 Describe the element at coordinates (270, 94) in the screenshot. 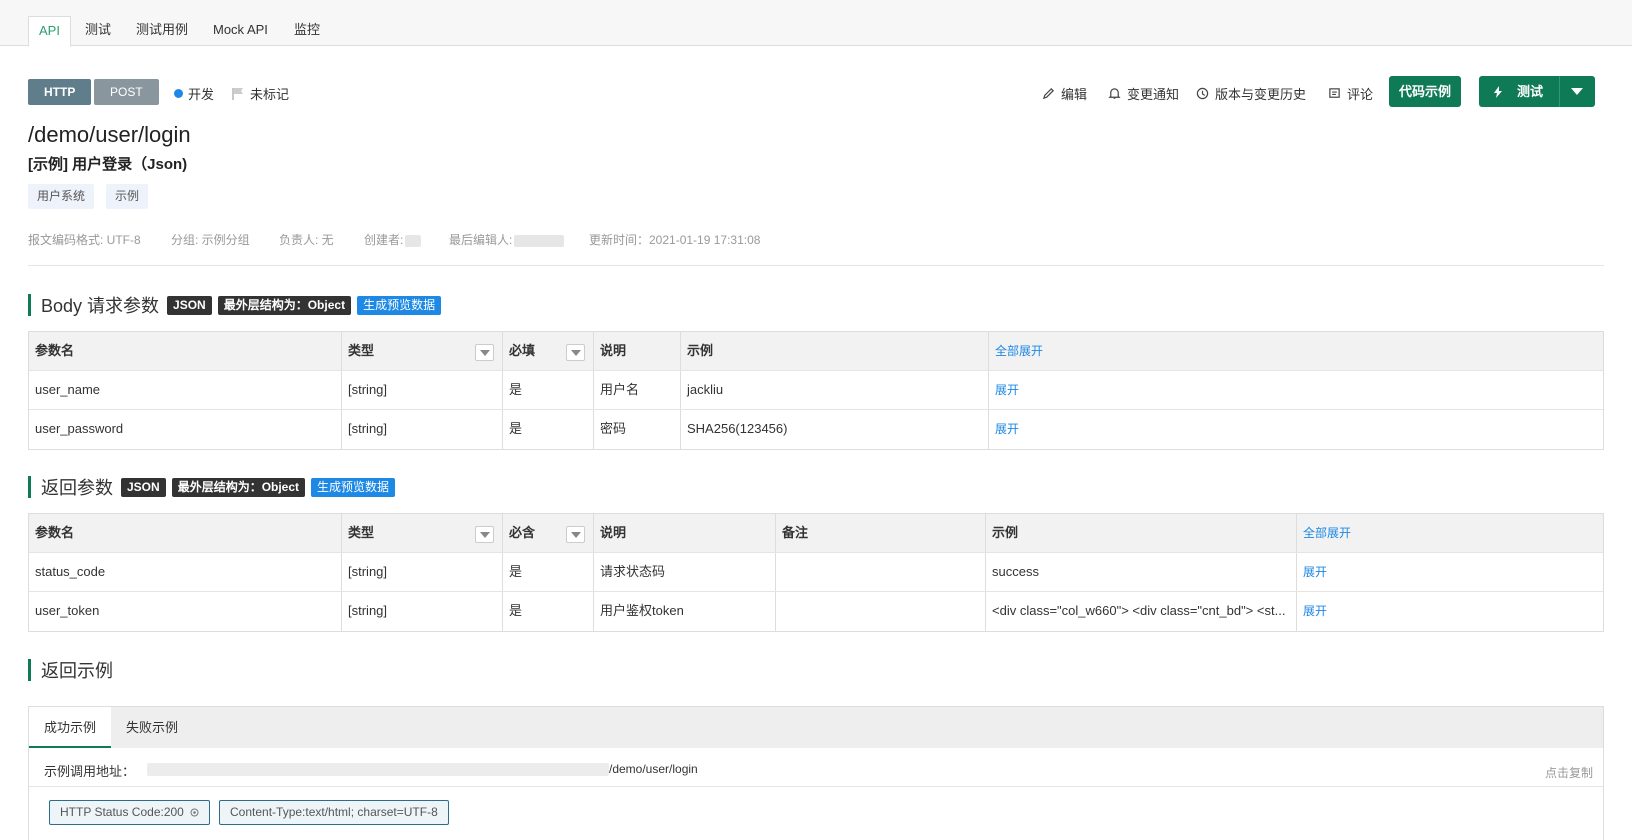

I see `mark-status-label: 未标记` at that location.